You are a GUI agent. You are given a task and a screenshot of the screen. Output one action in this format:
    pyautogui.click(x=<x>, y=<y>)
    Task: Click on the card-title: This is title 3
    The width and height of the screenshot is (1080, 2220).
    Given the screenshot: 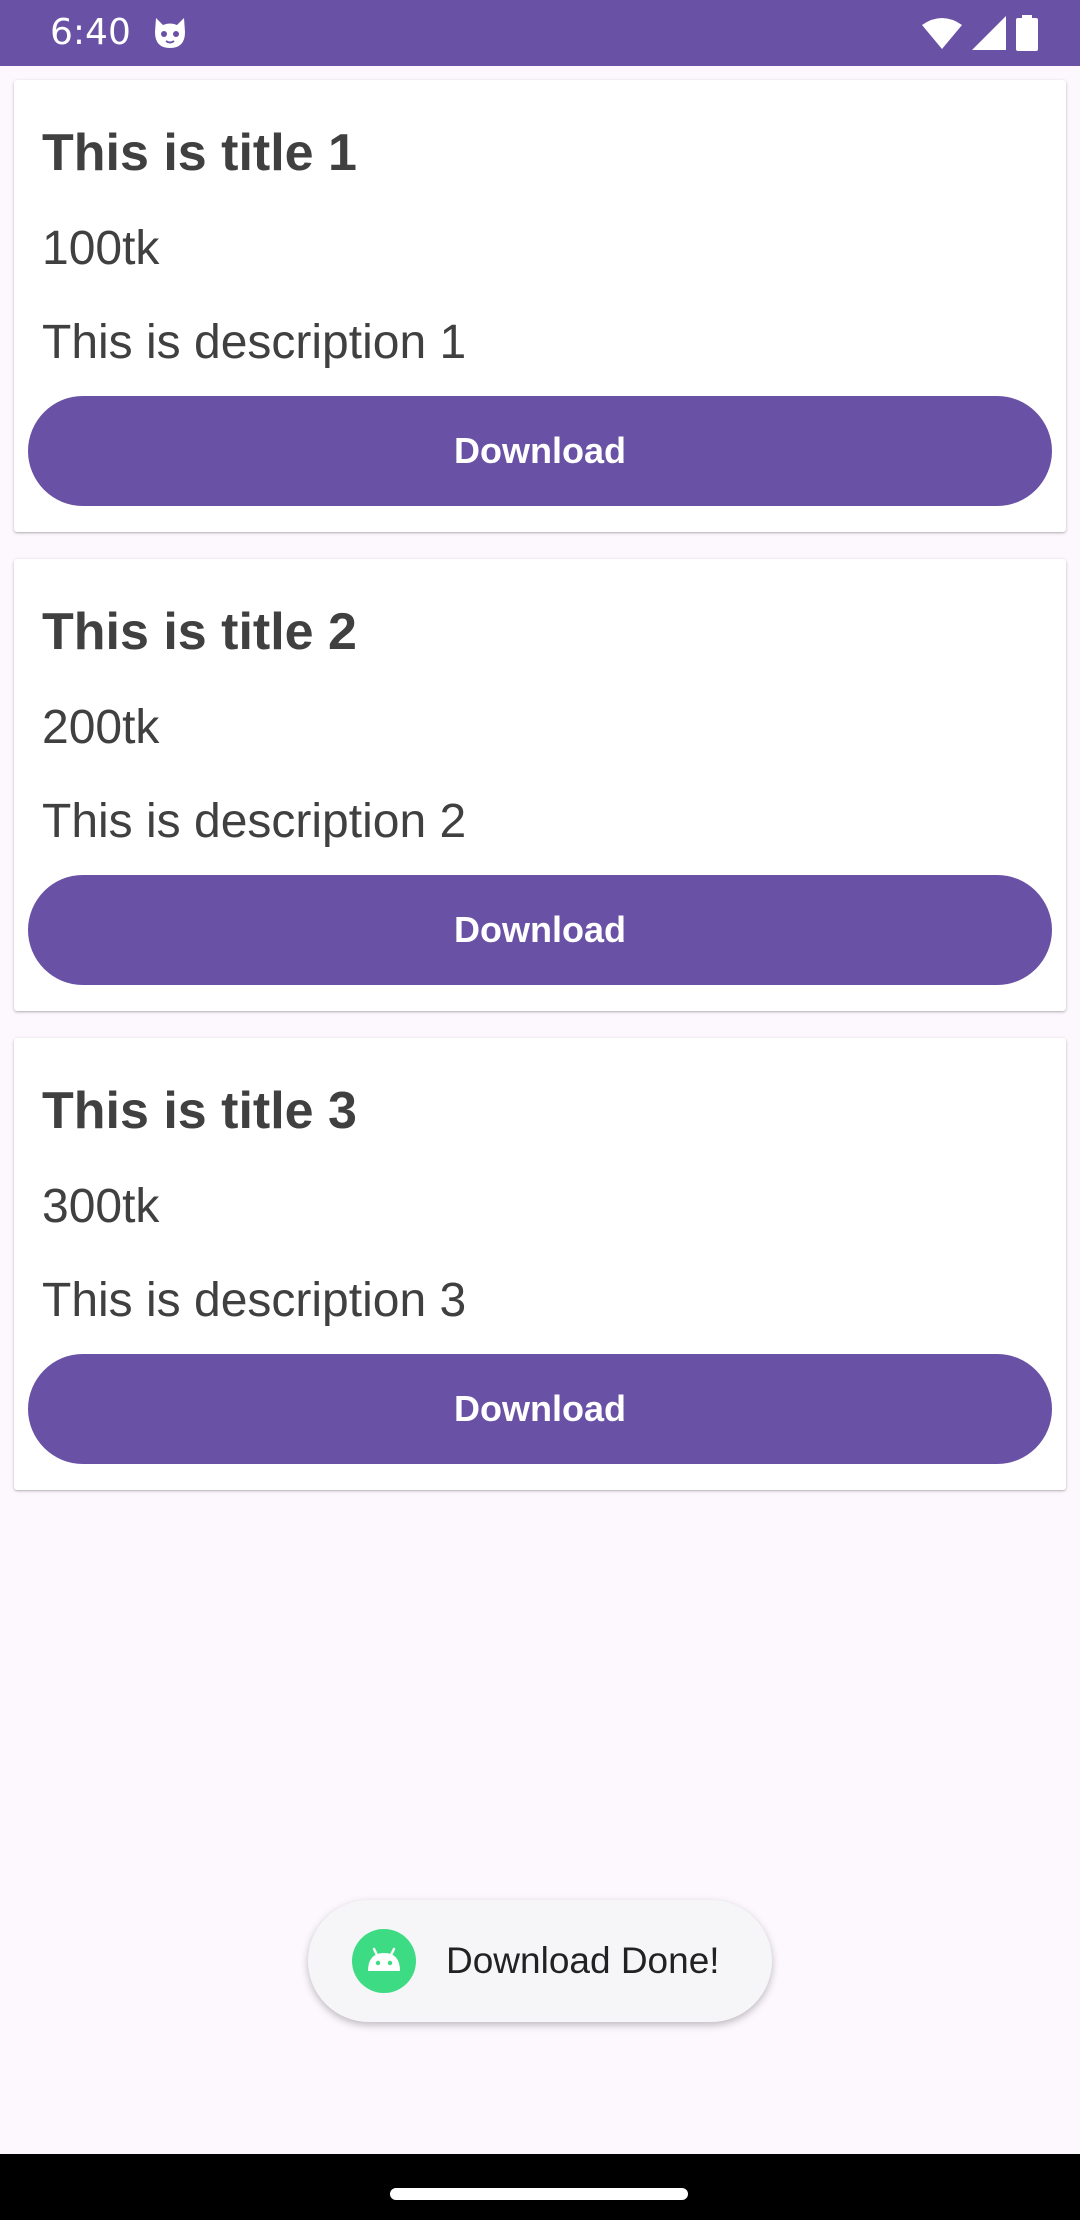 What is the action you would take?
    pyautogui.click(x=199, y=1111)
    